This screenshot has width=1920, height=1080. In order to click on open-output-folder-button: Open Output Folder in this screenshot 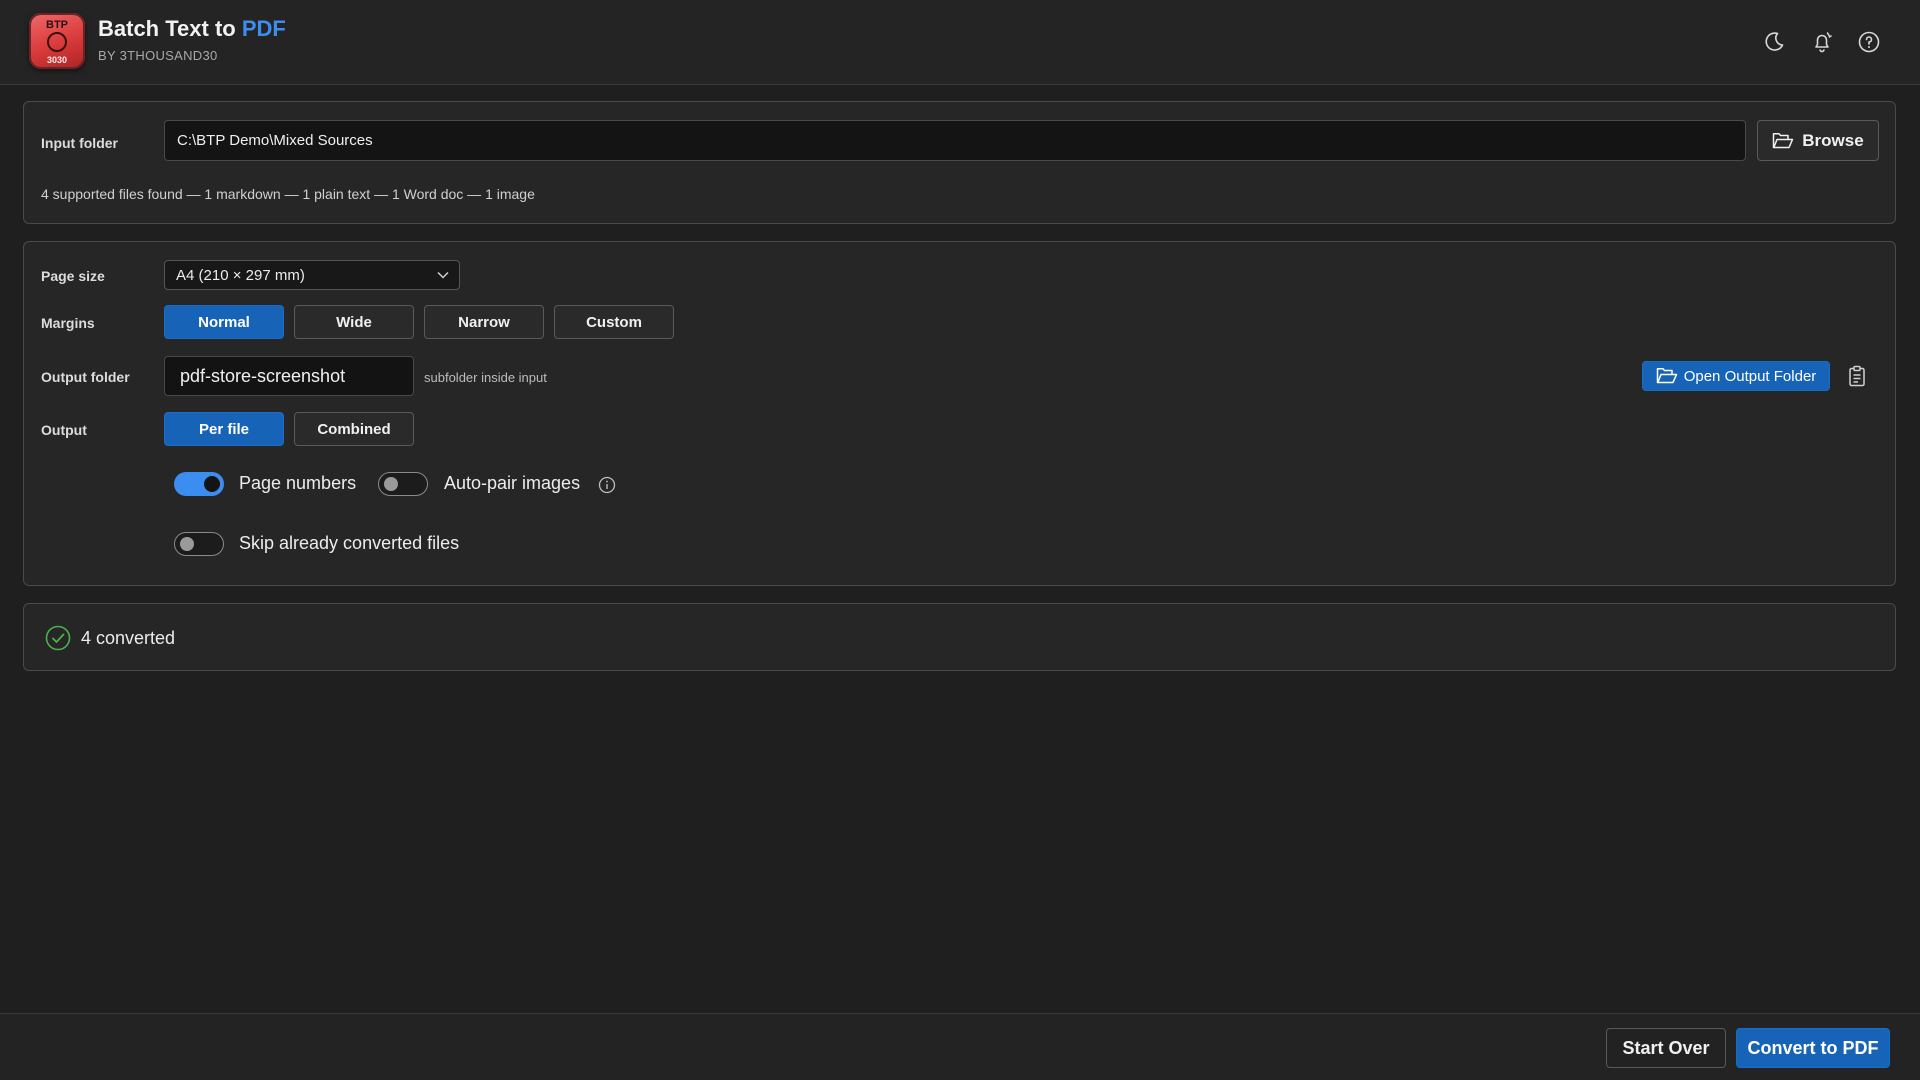, I will do `click(1736, 376)`.